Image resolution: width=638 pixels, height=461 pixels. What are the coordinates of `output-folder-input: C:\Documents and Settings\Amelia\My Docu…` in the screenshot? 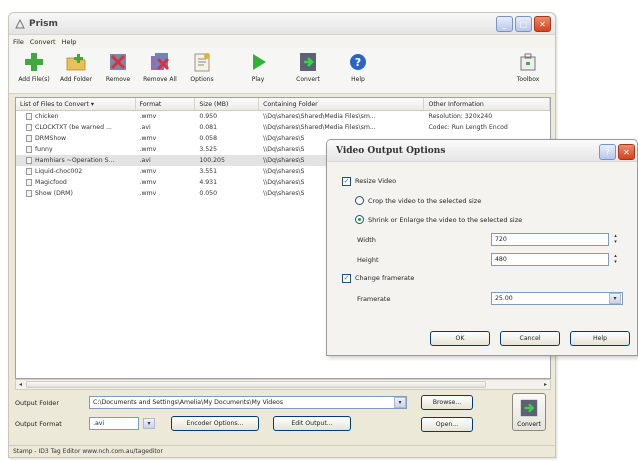 It's located at (248, 402).